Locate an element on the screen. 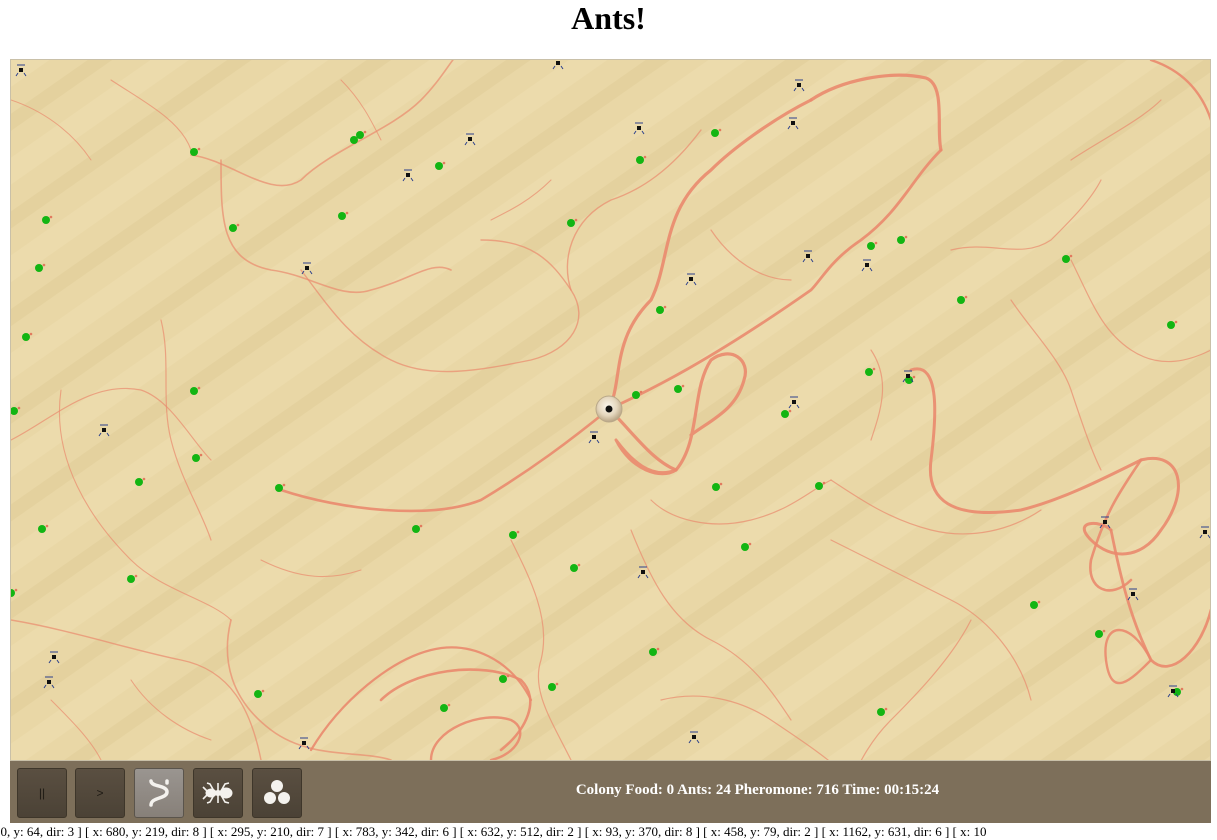  pause-button: || is located at coordinates (42, 793).